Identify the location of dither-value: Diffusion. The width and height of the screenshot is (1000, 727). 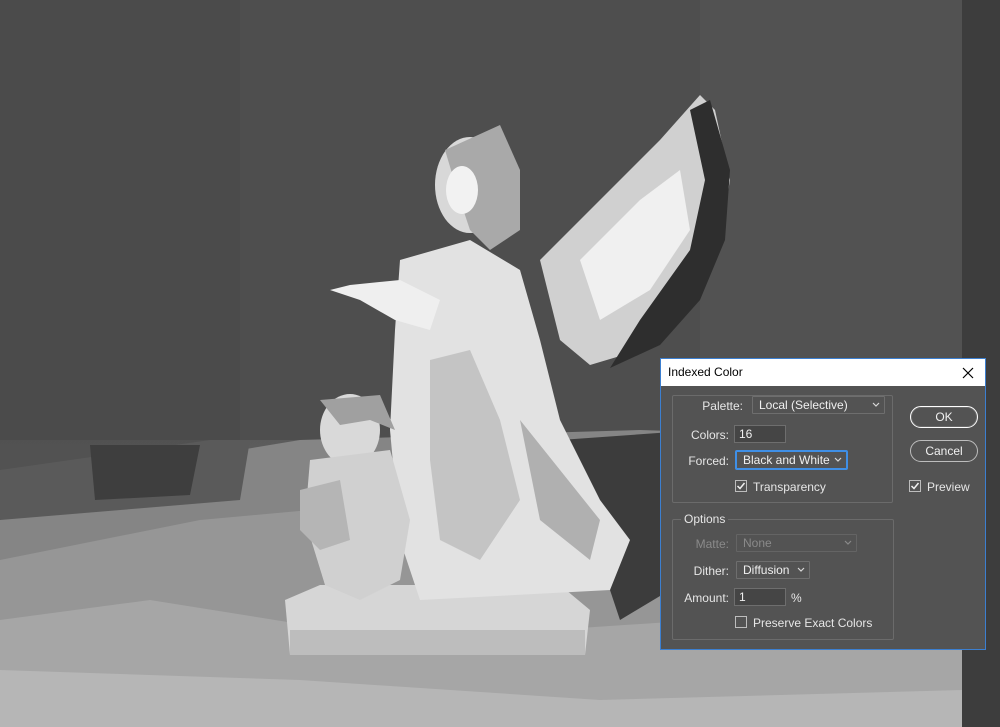
(766, 570).